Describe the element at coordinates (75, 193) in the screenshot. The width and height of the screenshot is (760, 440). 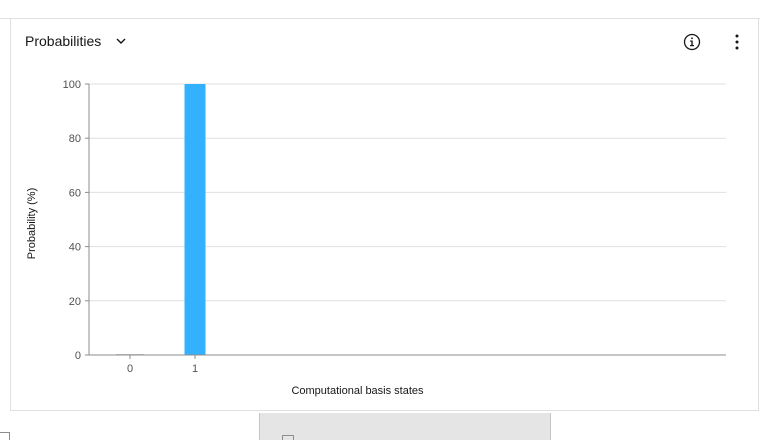
I see `y-tick-label: 60` at that location.